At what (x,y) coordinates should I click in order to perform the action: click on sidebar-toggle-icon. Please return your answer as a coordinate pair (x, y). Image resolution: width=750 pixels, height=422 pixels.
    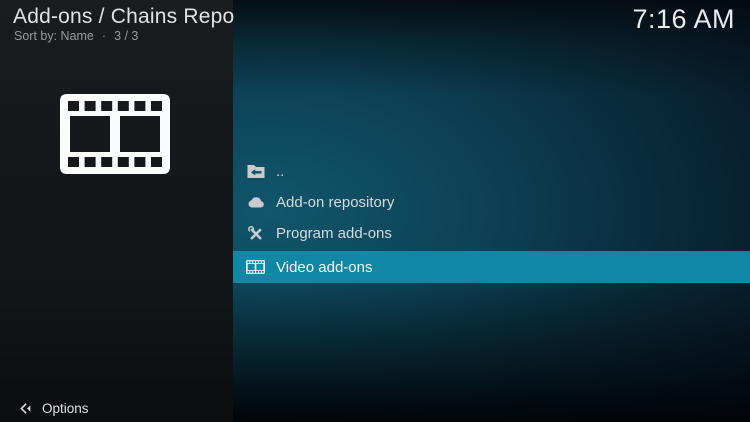
    Looking at the image, I should click on (25, 408).